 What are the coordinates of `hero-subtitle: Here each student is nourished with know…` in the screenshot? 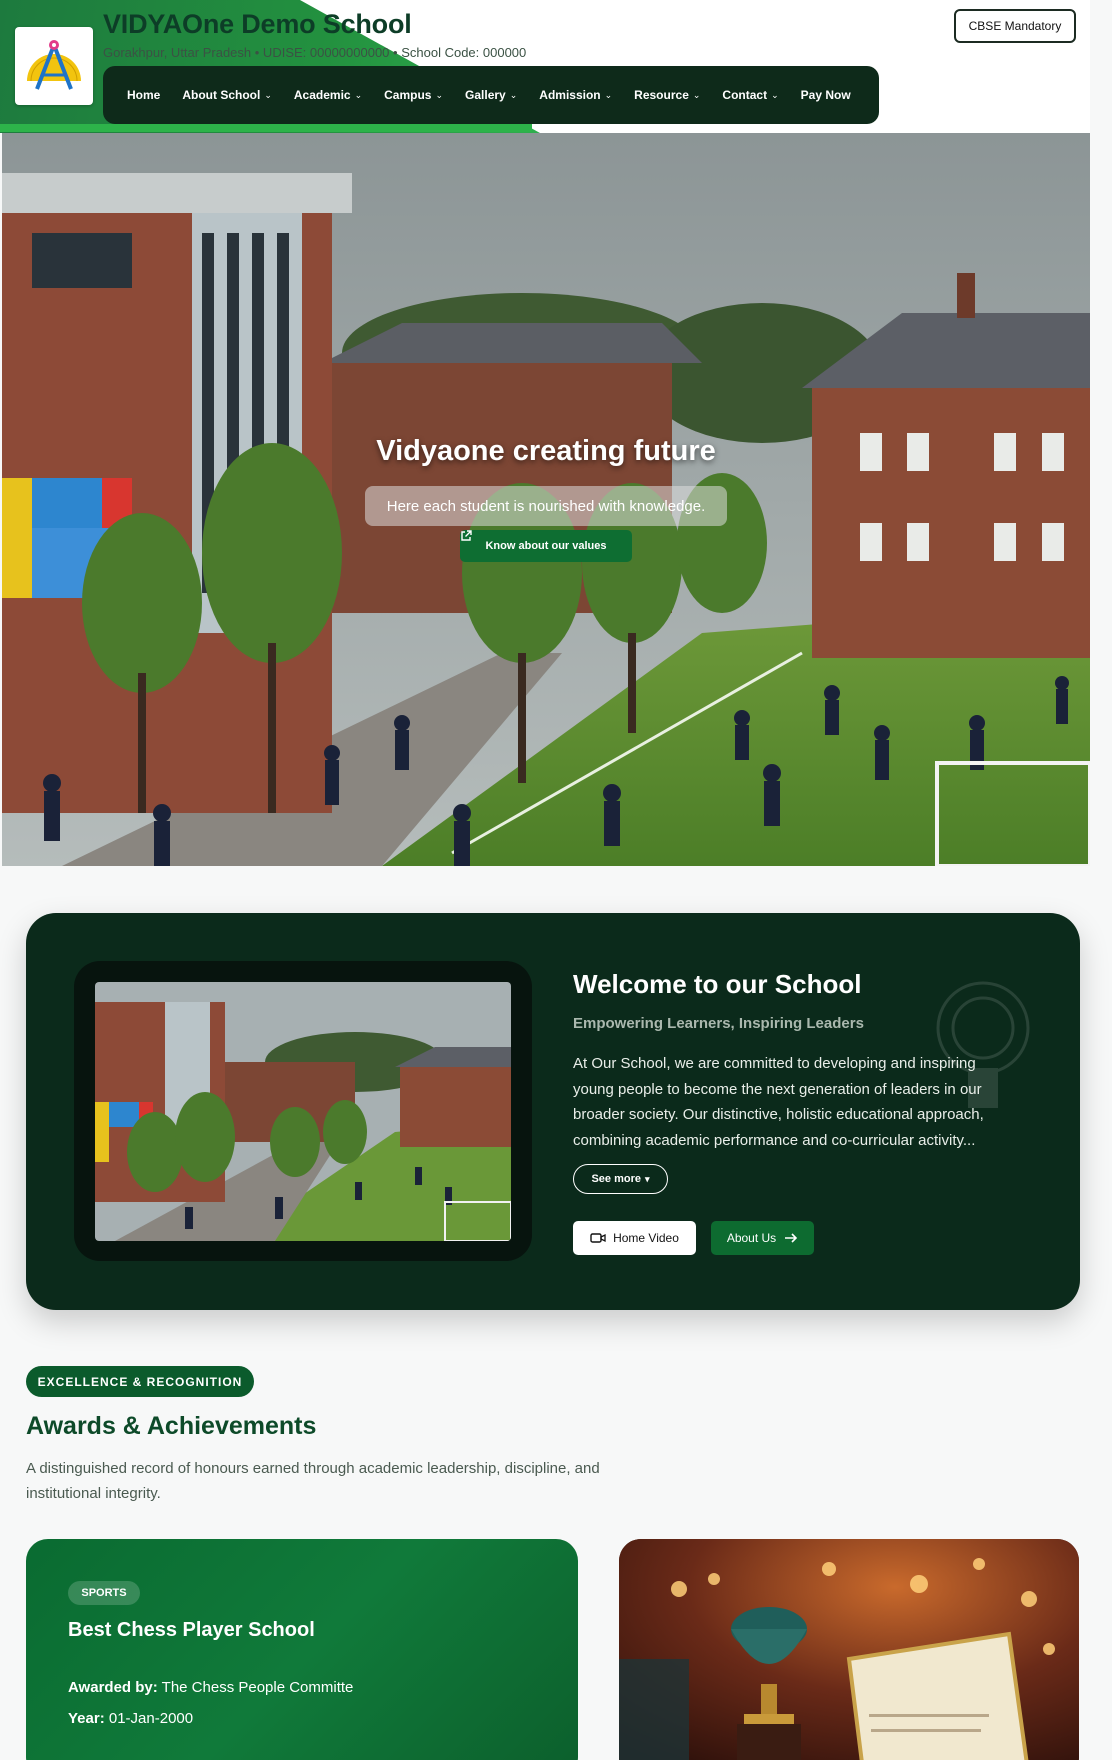 It's located at (546, 506).